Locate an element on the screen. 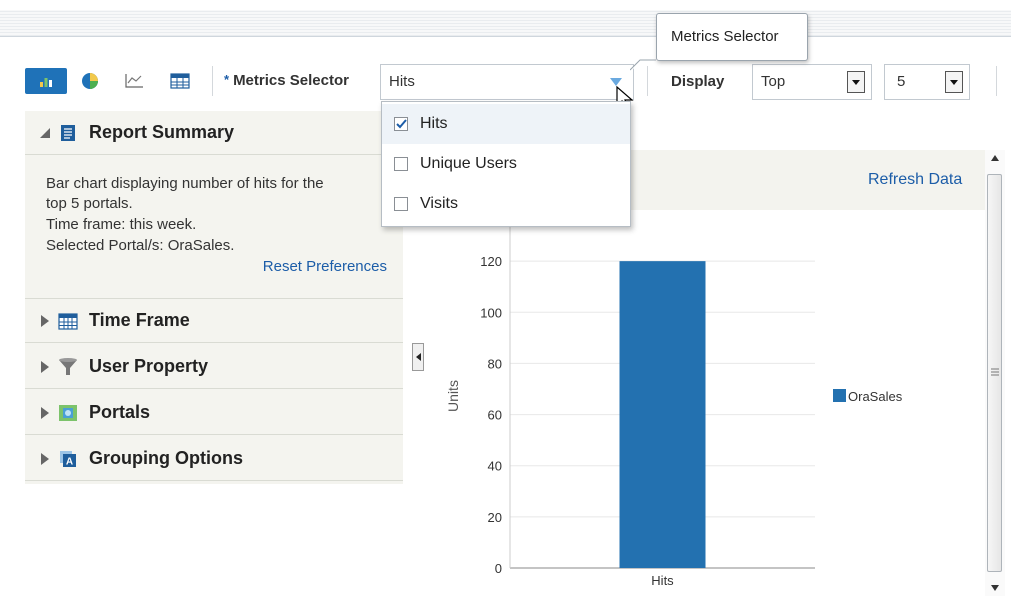 Image resolution: width=1011 pixels, height=596 pixels. display-label: Display is located at coordinates (698, 81).